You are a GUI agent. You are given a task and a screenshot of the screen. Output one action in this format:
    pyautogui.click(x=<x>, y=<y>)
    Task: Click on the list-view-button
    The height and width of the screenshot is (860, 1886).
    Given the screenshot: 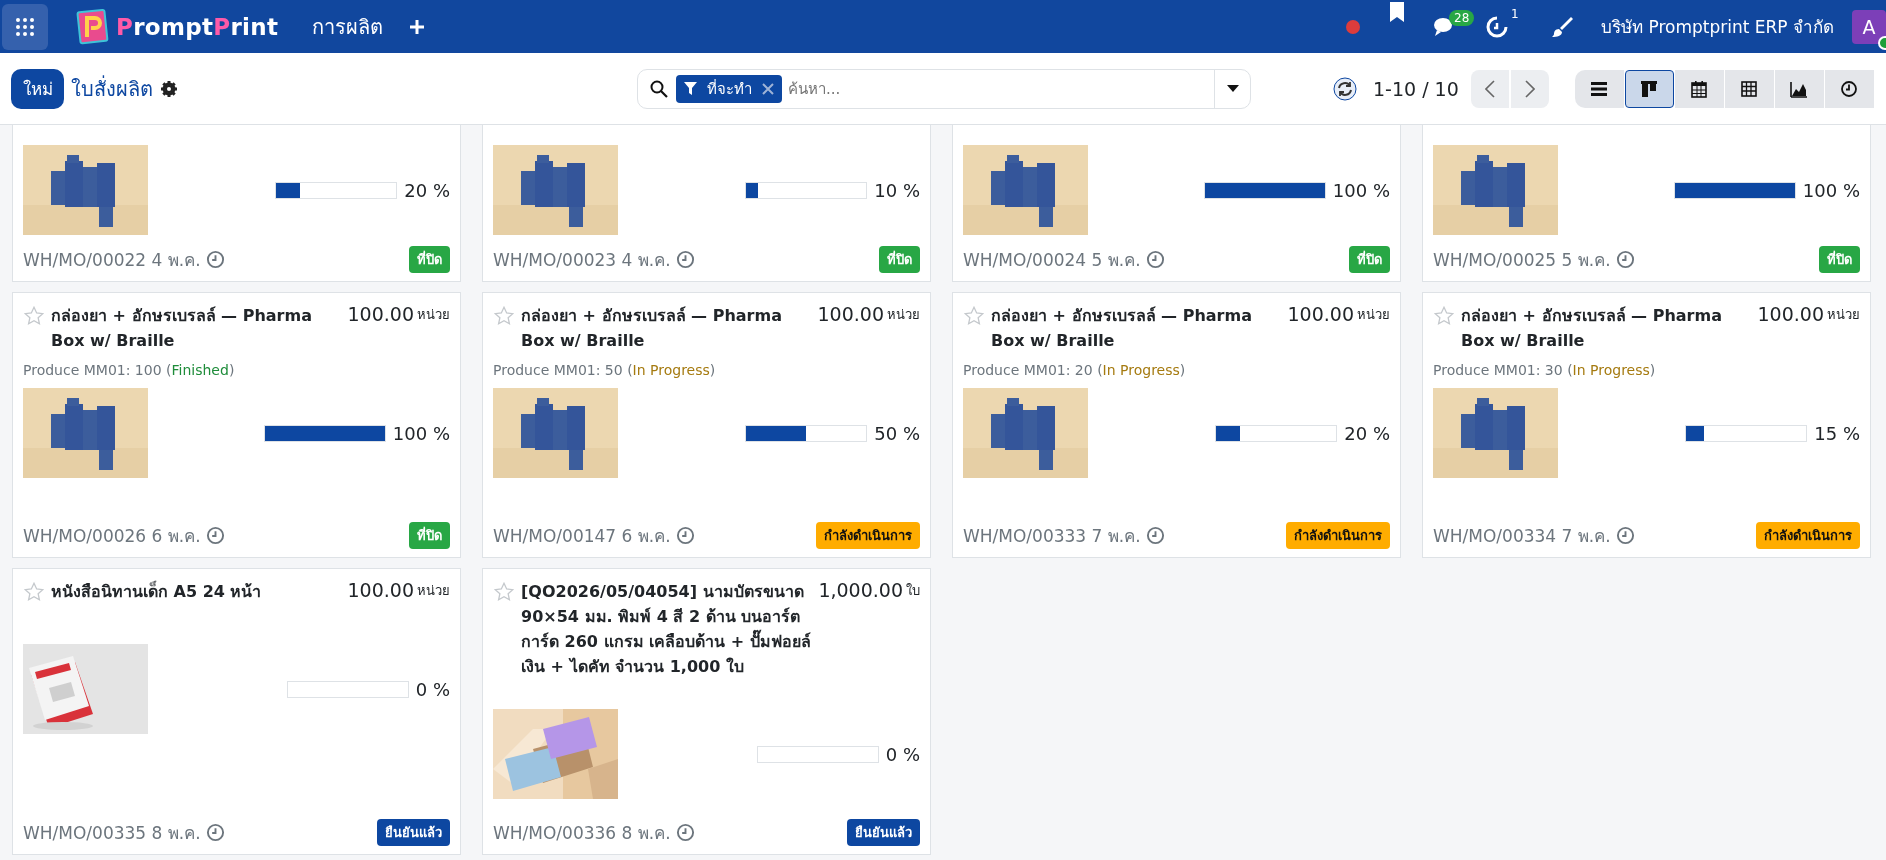 What is the action you would take?
    pyautogui.click(x=1599, y=88)
    